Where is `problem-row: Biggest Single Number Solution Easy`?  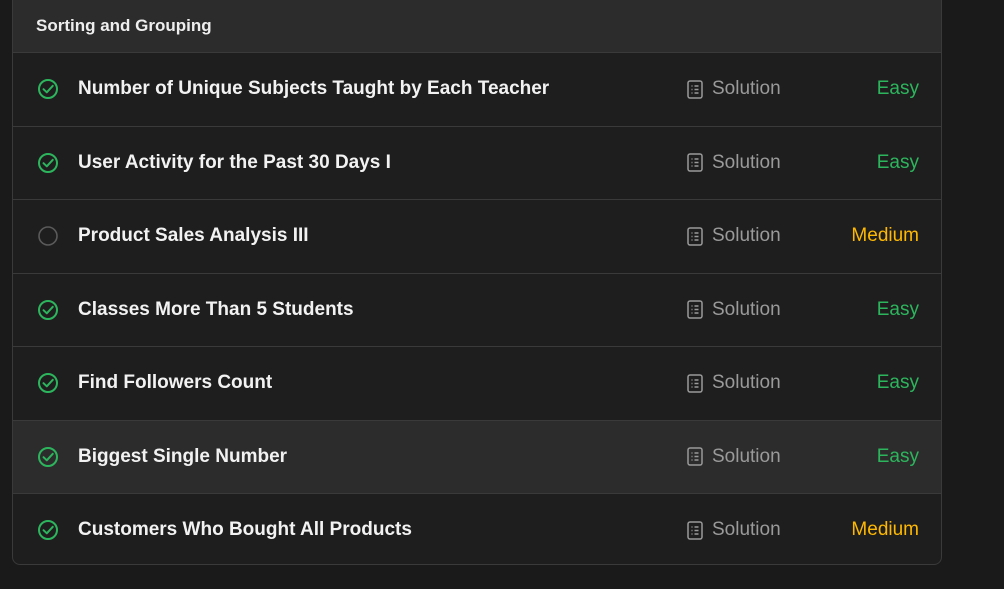
problem-row: Biggest Single Number Solution Easy is located at coordinates (477, 456).